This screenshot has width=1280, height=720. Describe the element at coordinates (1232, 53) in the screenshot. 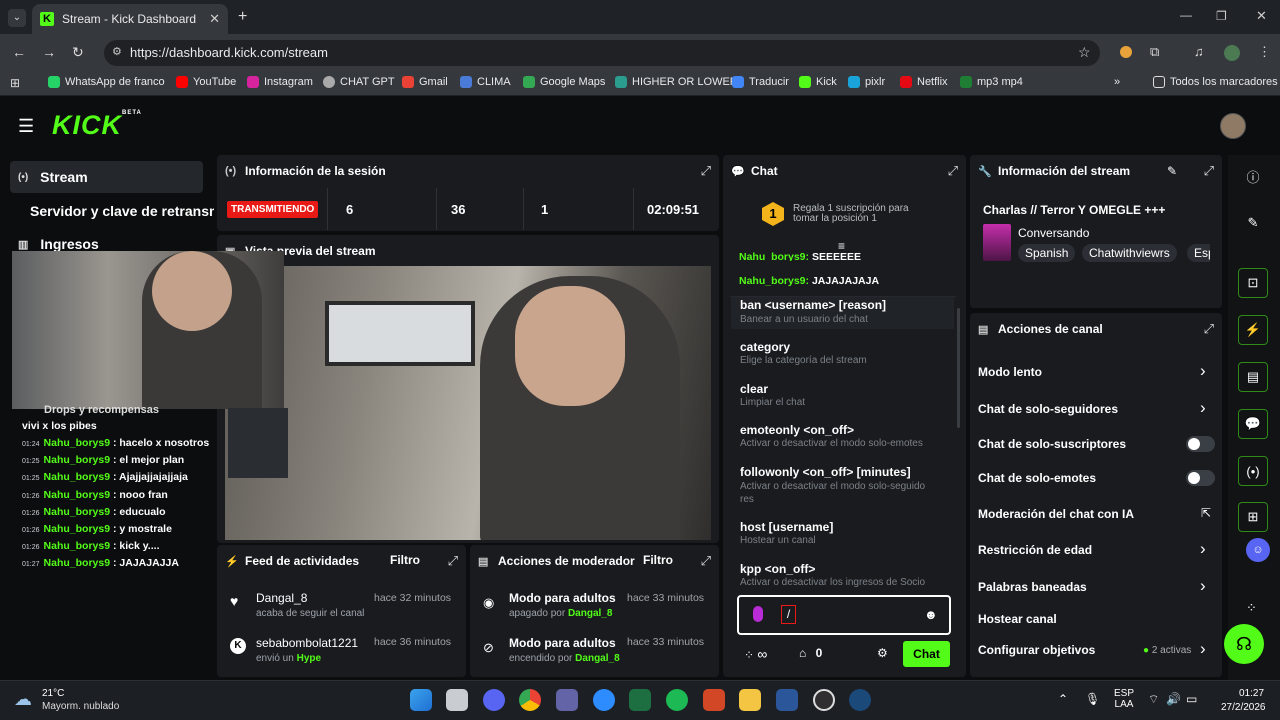

I see `profile-icon` at that location.